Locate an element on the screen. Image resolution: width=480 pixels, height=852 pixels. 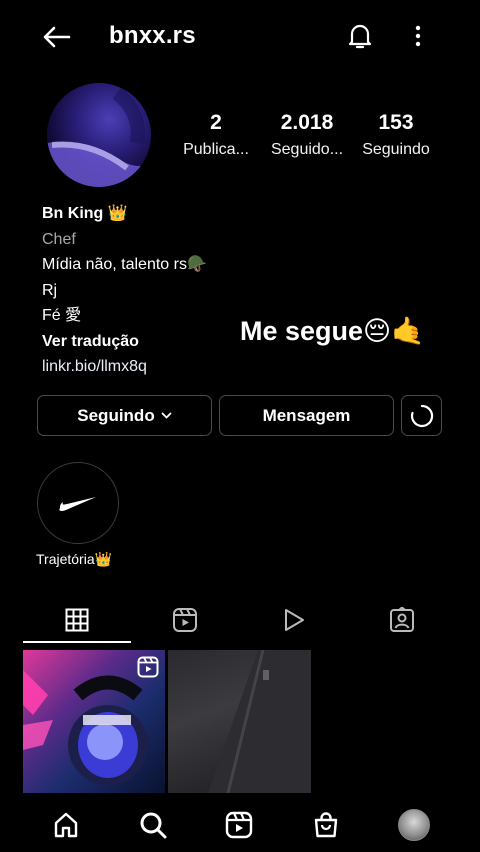
followers-count-value: 2.018 is located at coordinates (307, 122).